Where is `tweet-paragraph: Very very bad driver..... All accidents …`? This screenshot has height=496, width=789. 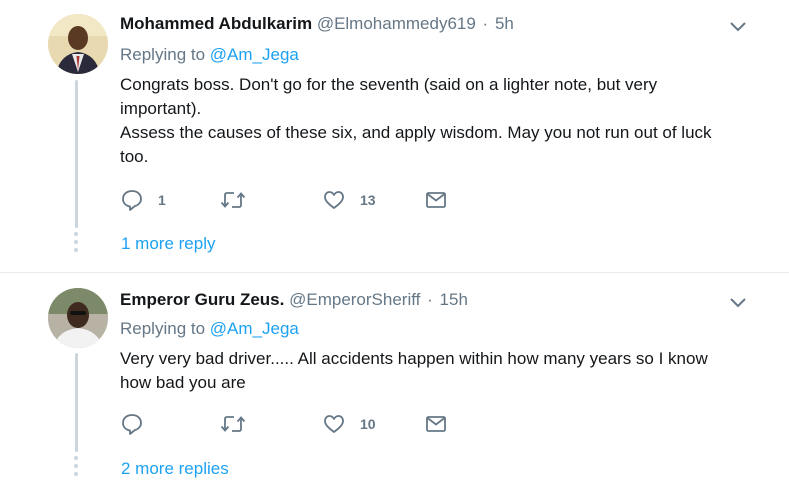
tweet-paragraph: Very very bad driver..... All accidents … is located at coordinates (414, 370).